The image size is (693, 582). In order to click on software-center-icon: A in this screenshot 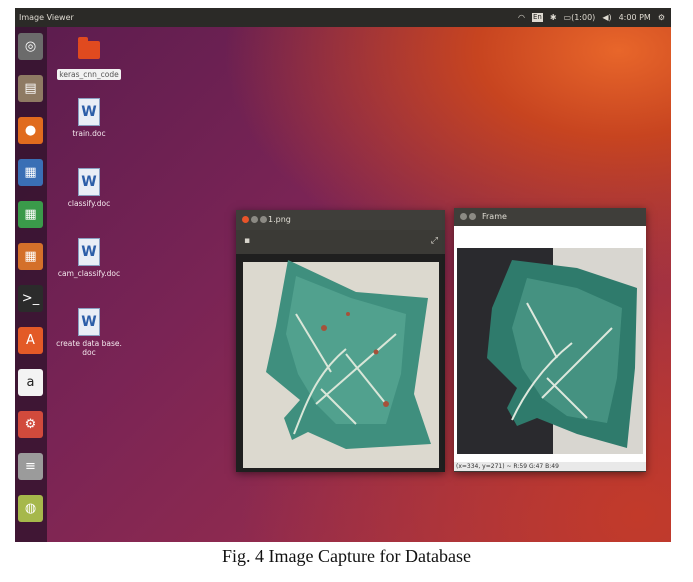, I will do `click(30, 340)`.